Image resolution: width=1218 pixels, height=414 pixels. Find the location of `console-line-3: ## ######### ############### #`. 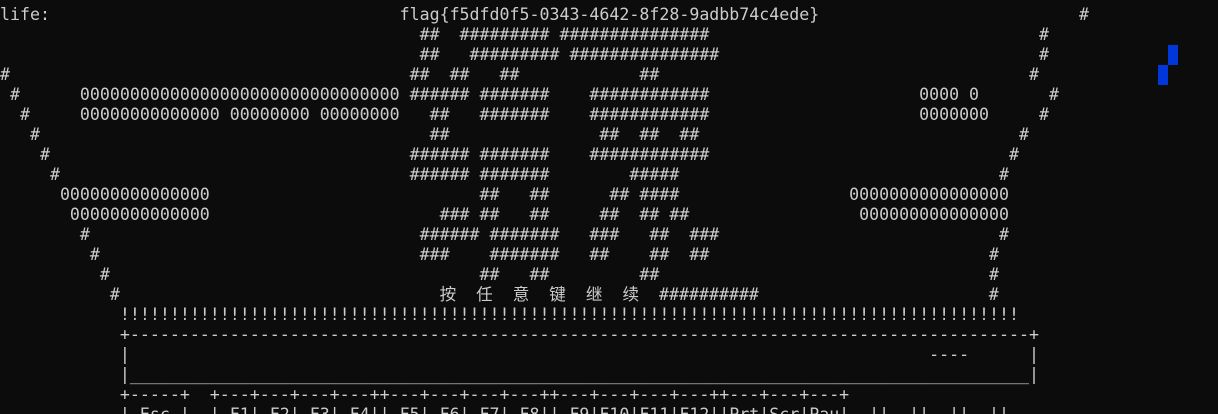

console-line-3: ## ######### ############### # is located at coordinates (524, 54).